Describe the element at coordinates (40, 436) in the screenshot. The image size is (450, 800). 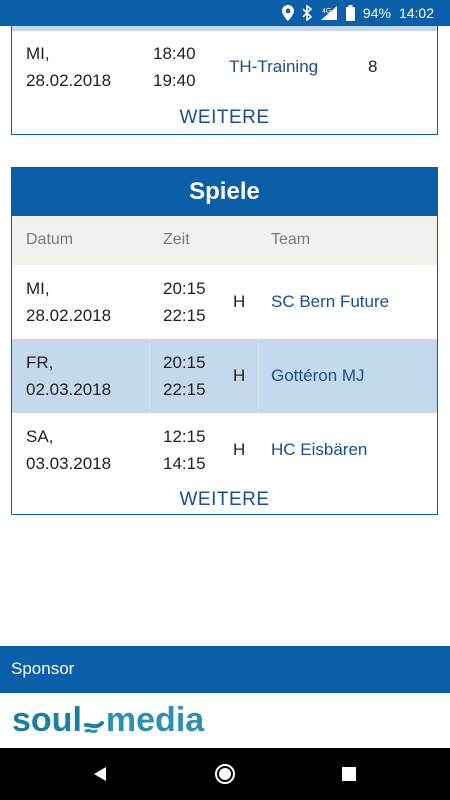
I see `game-day: SA,` at that location.